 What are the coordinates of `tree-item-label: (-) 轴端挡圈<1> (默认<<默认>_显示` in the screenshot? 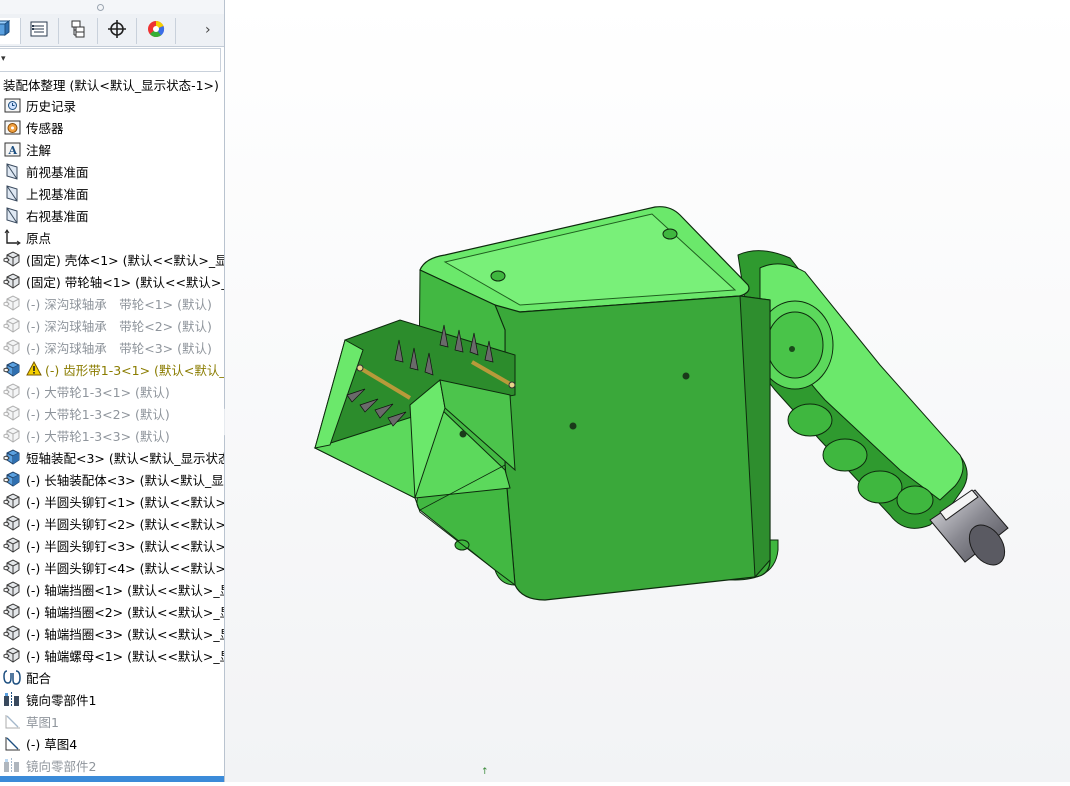 It's located at (125, 590).